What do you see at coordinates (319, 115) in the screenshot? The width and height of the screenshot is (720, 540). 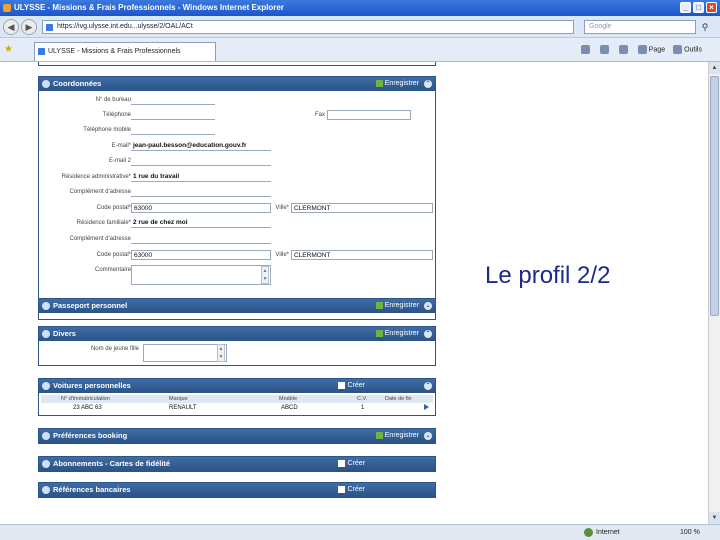 I see `label-fax: Fax` at bounding box center [319, 115].